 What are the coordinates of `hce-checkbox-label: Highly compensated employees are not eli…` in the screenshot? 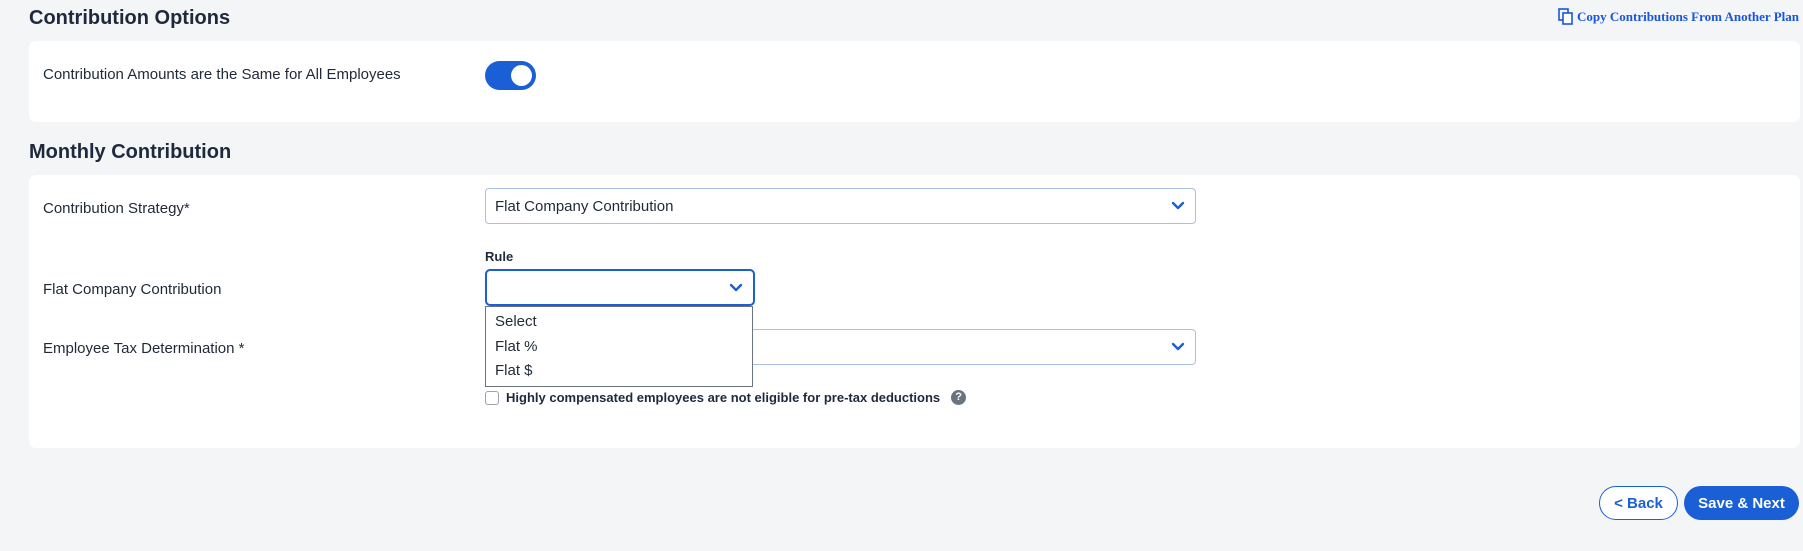 It's located at (723, 397).